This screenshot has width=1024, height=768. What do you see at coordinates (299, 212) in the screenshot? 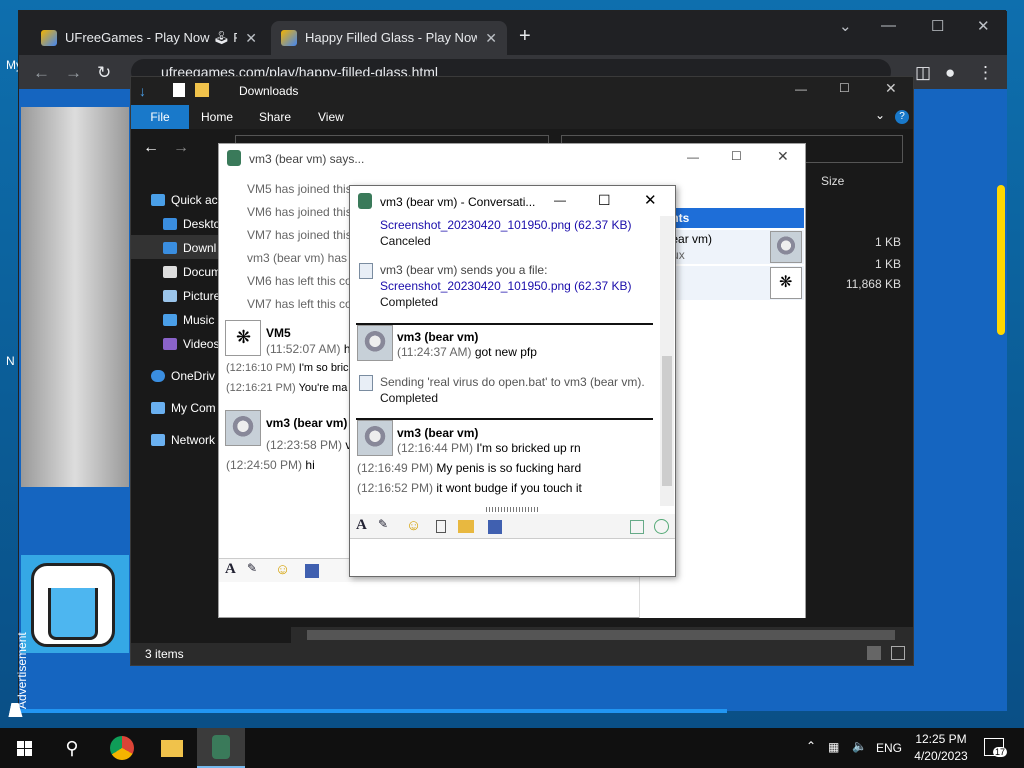
I see `system-message: VM6 has joined this` at bounding box center [299, 212].